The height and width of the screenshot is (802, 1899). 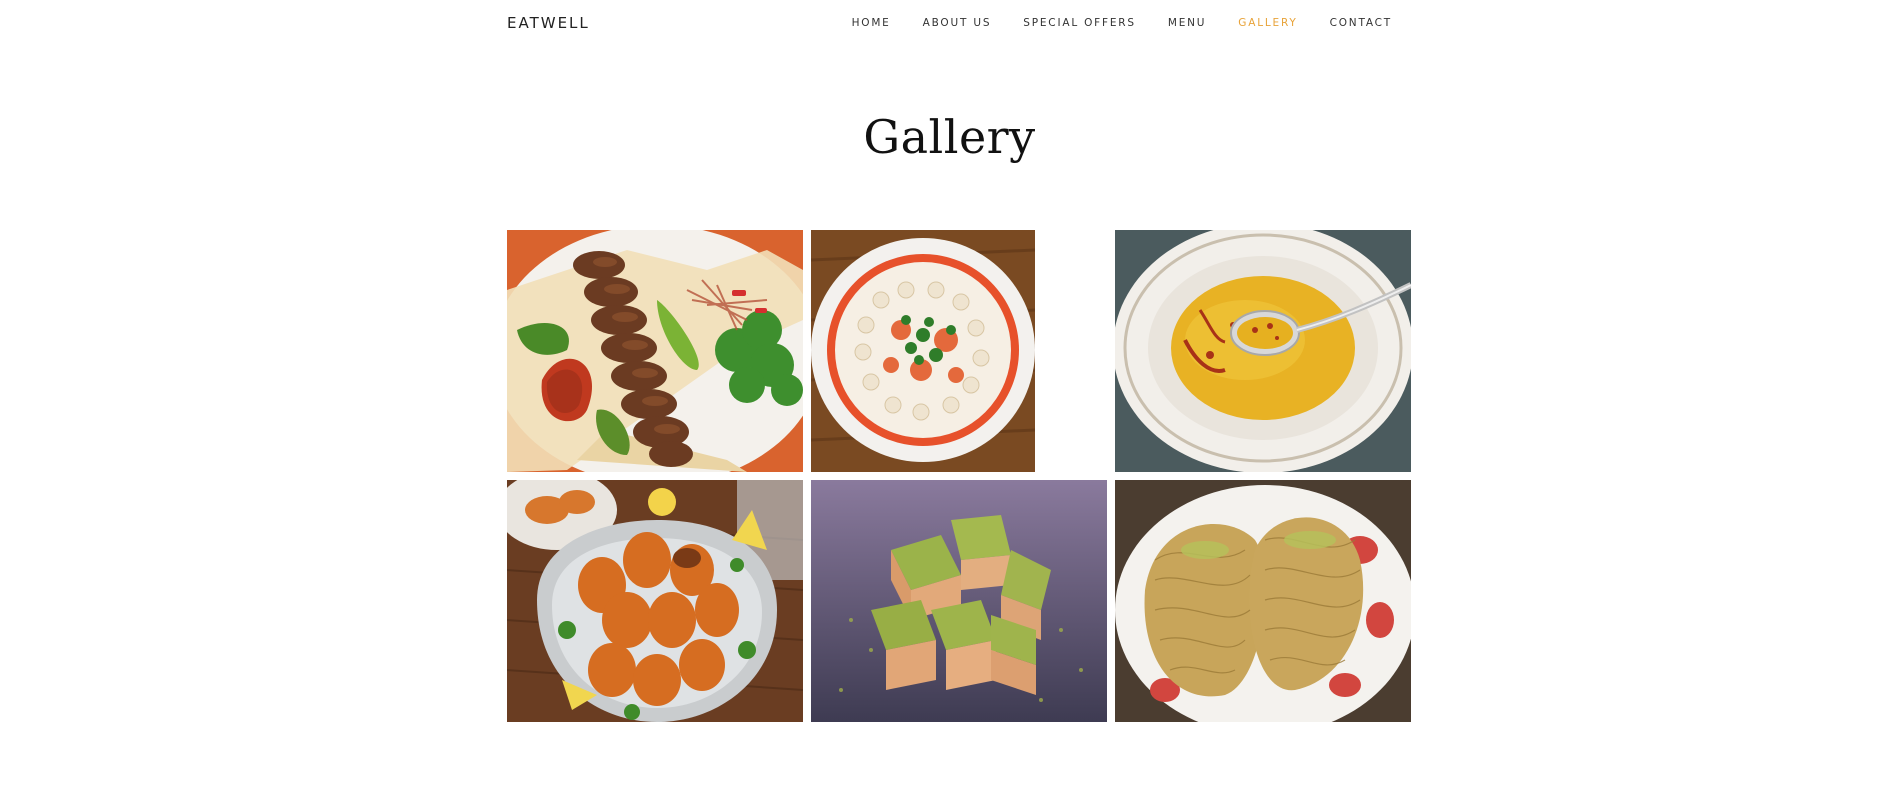 I want to click on page-title: Gallery, so click(x=949, y=137).